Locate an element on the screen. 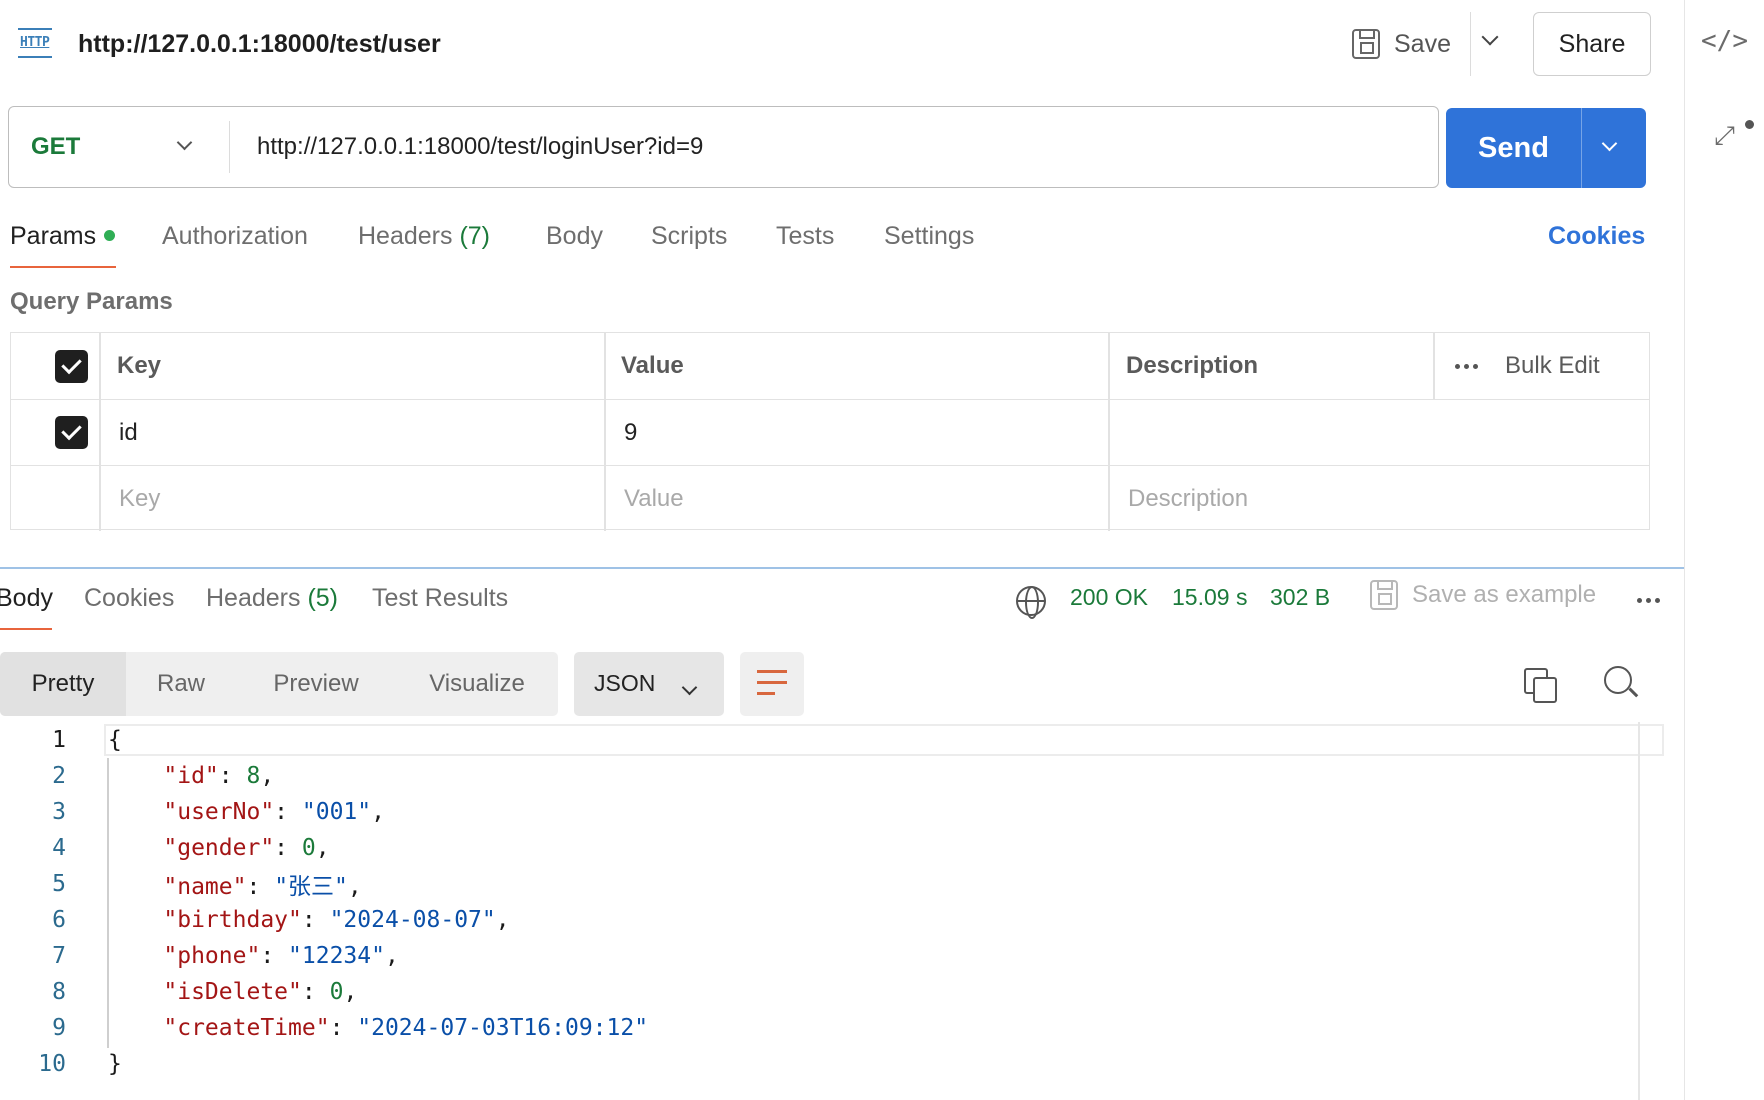 The image size is (1764, 1100). column-key: Key is located at coordinates (139, 365).